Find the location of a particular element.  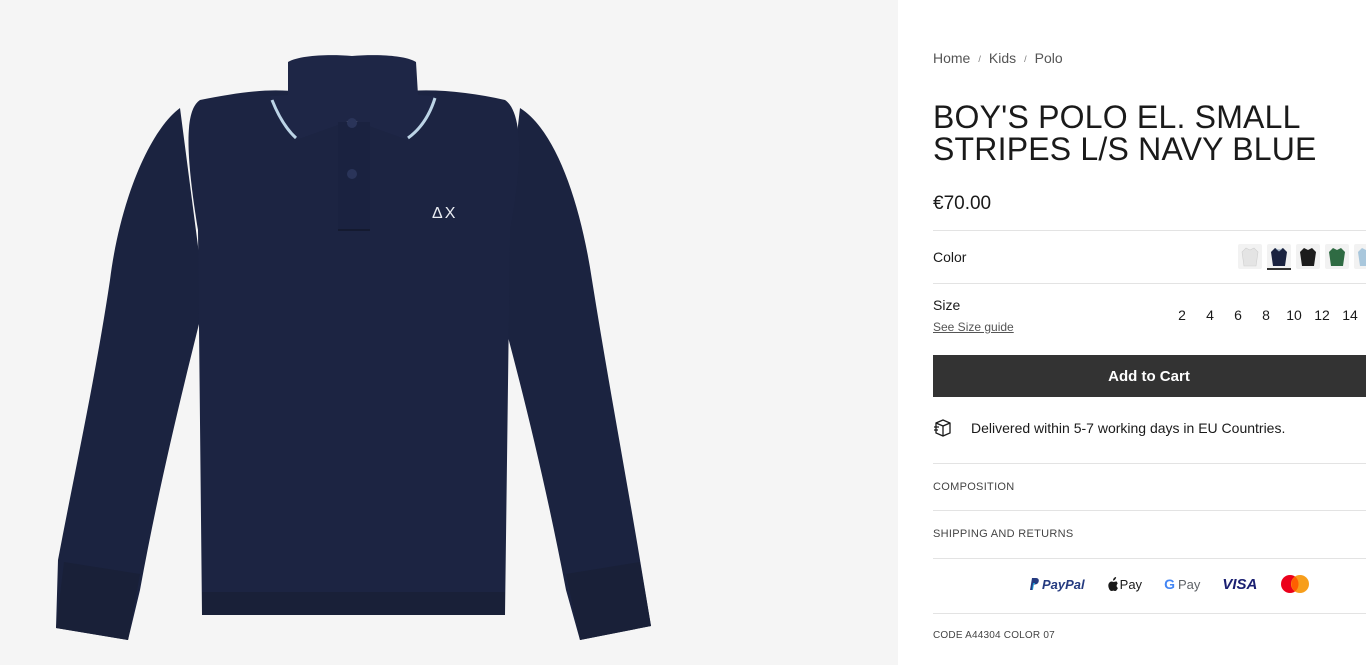

google-pay-logo: G Pay is located at coordinates (1182, 584).